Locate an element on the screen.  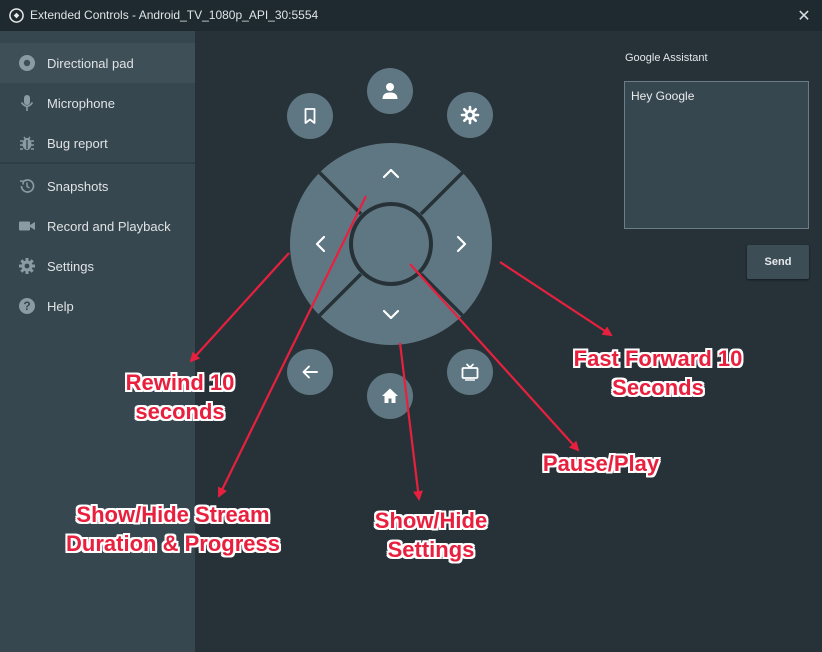
annotation-pause-play: Pause/Play is located at coordinates (601, 463).